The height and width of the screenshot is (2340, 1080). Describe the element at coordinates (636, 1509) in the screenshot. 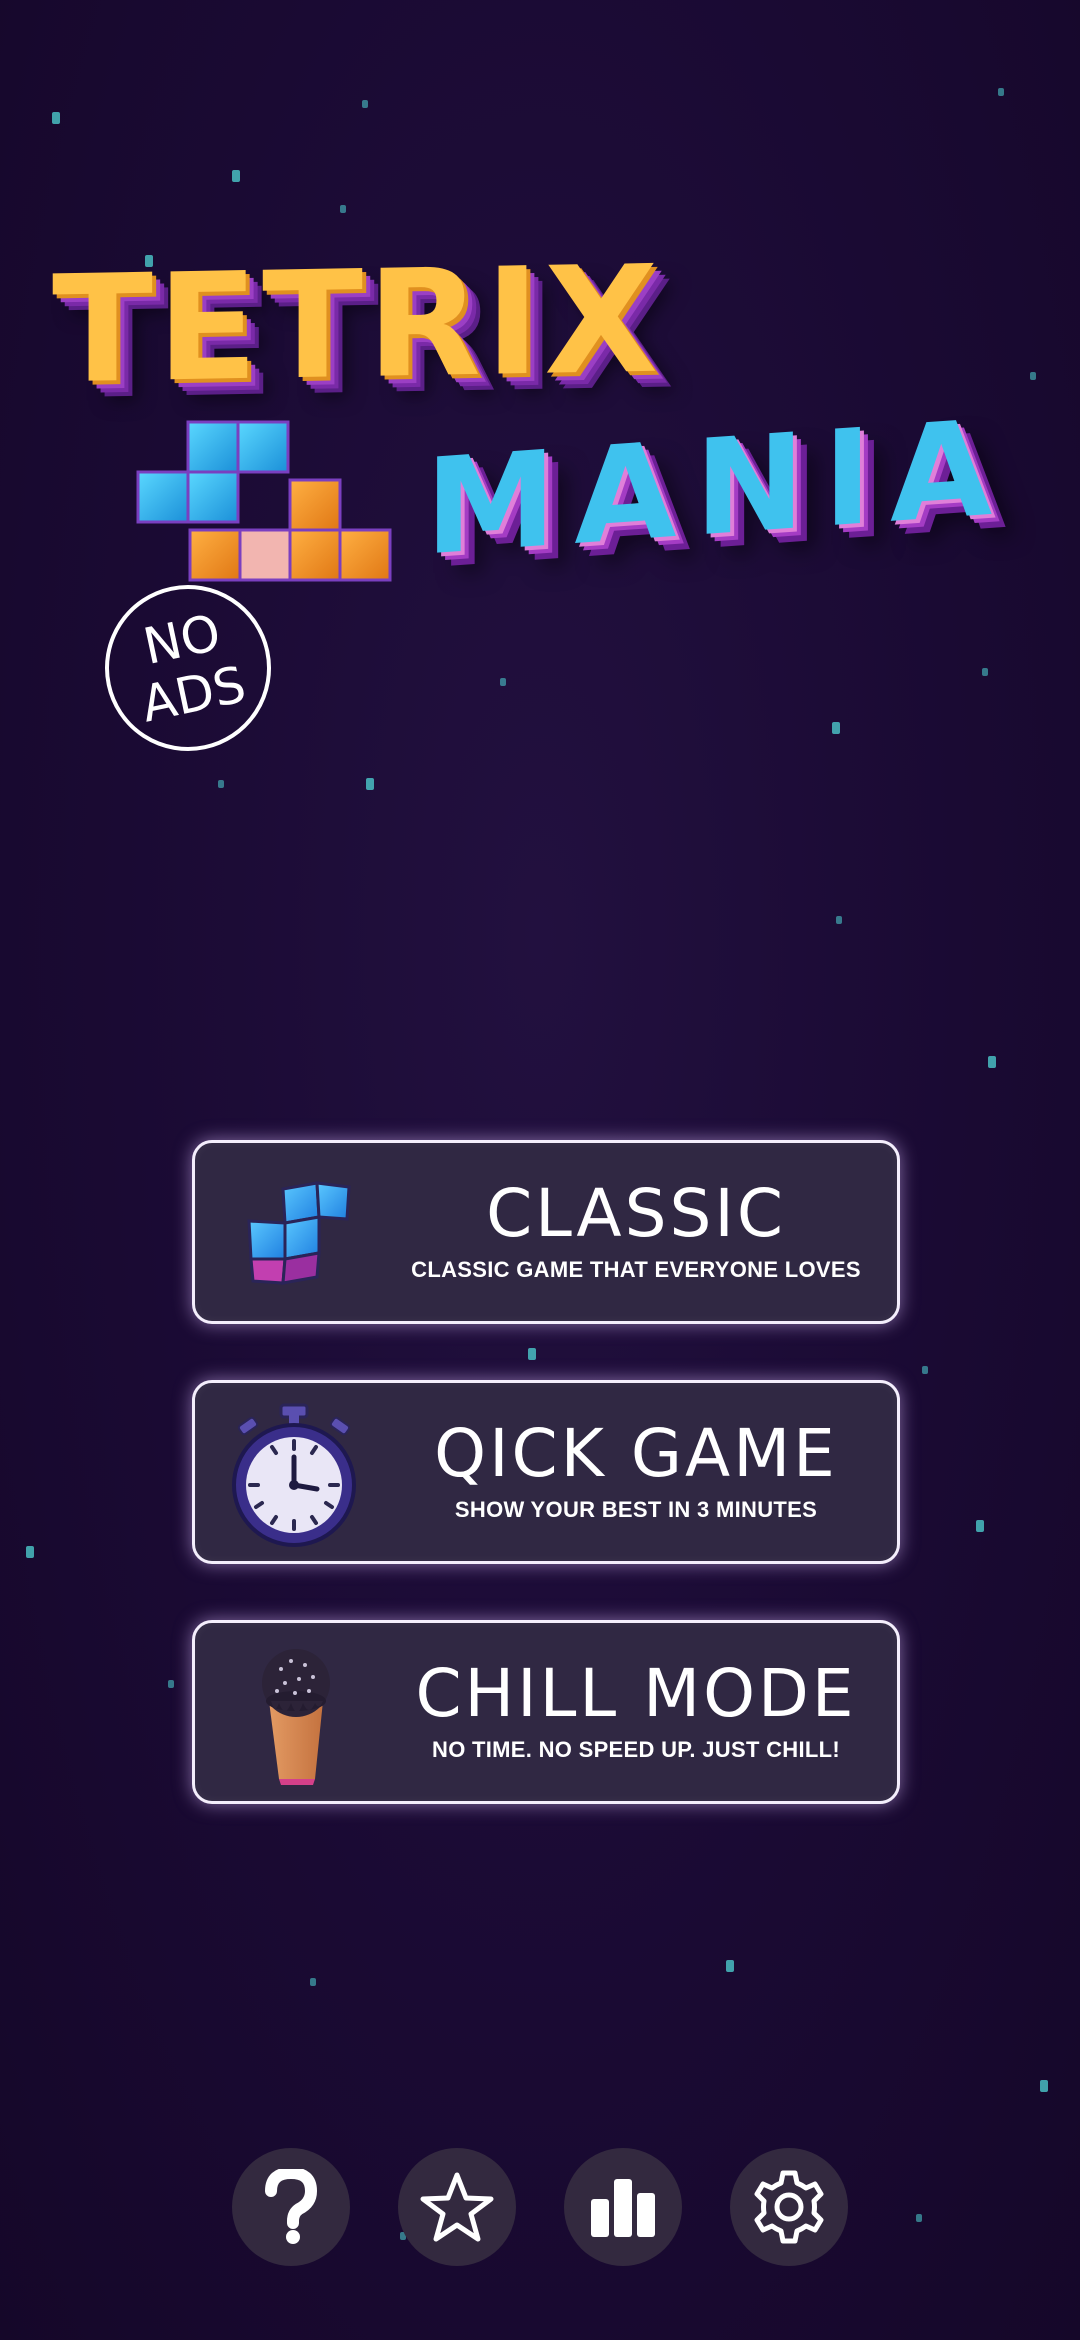

I see `quick-game-subtitle: SHOW YOUR BEST IN 3 MINUTES` at that location.